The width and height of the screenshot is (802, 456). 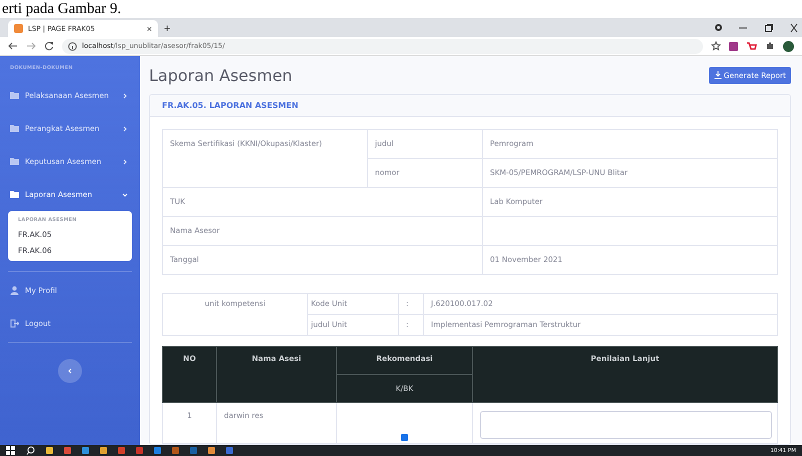 I want to click on sidebar-toggle-button, so click(x=70, y=371).